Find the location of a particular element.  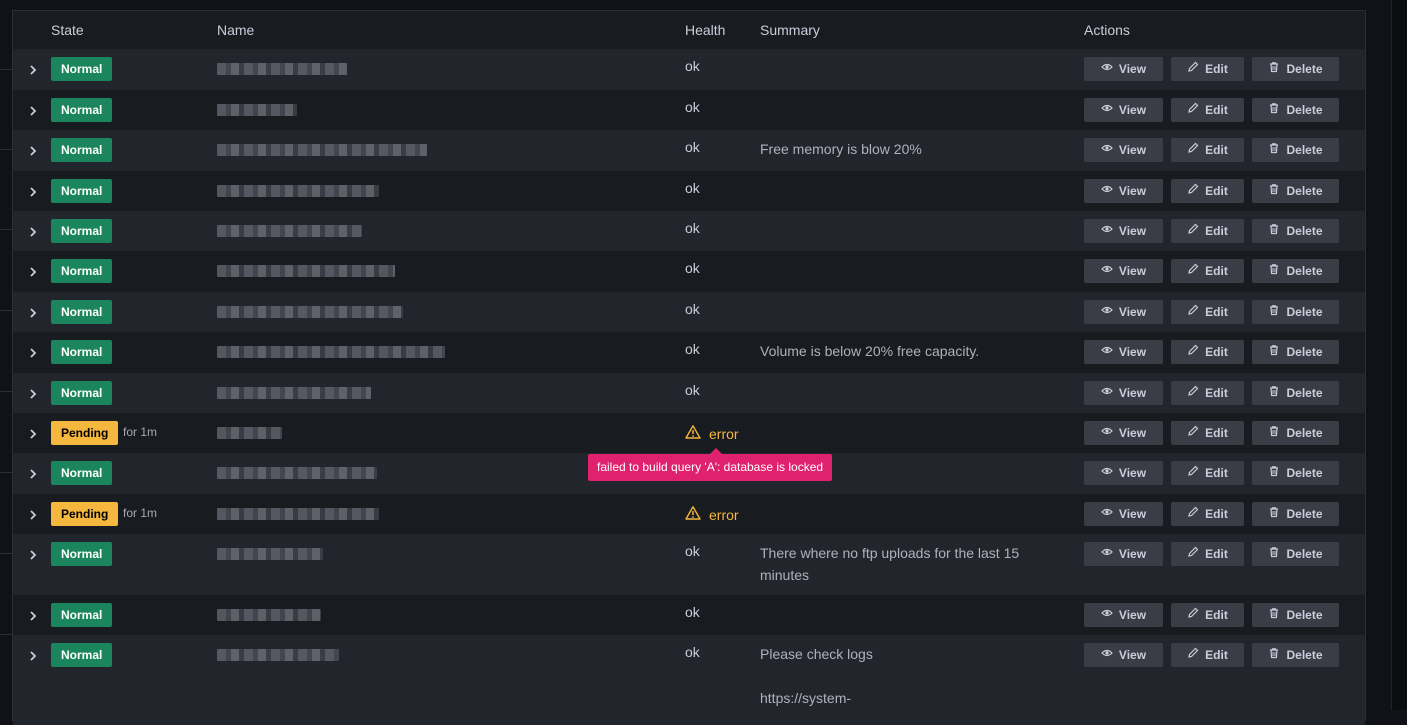

column-header-name: Name is located at coordinates (235, 30).